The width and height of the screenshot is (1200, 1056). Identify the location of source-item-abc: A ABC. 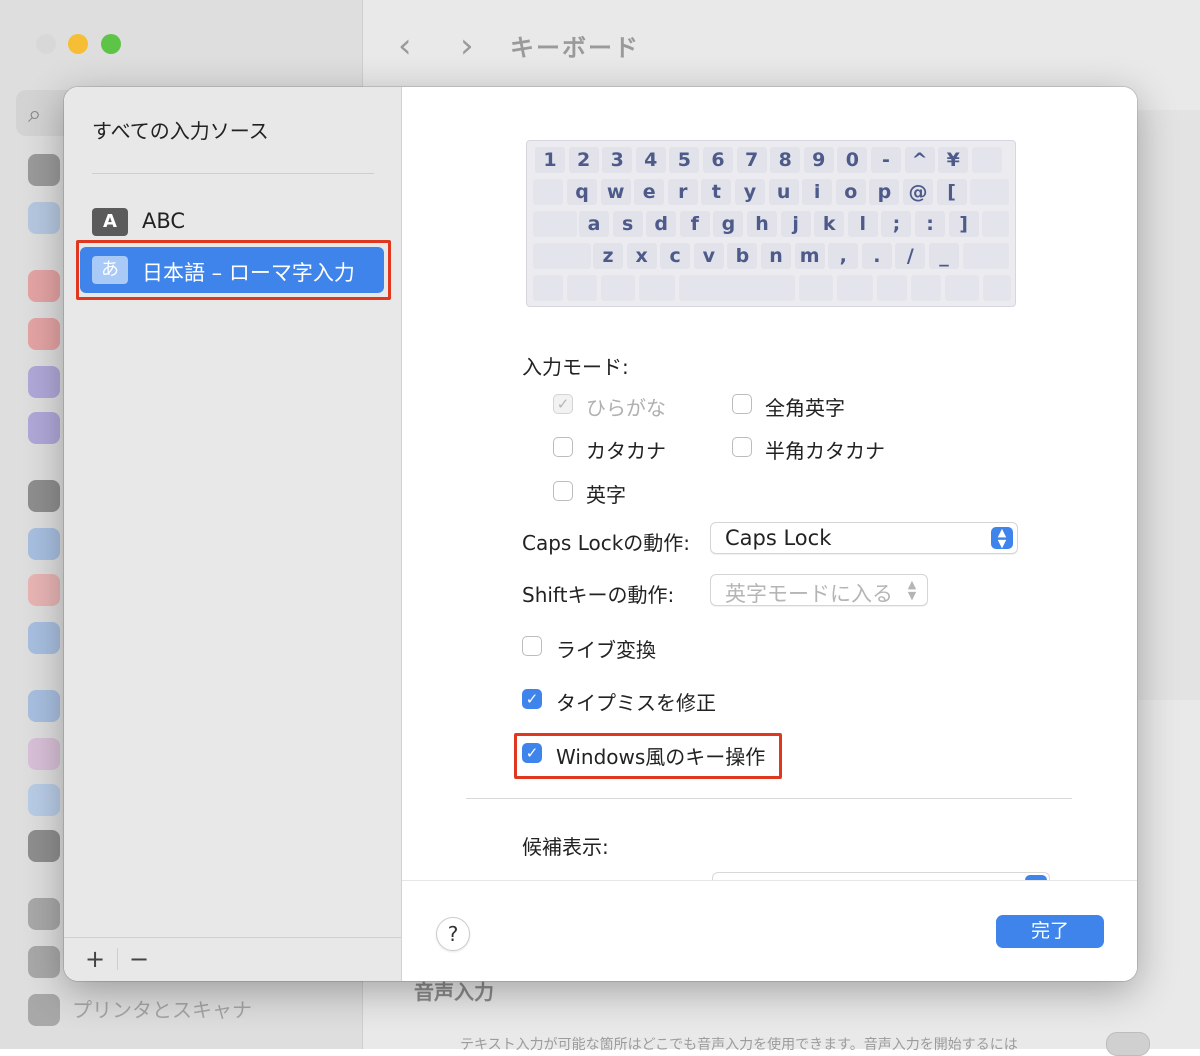
(232, 222).